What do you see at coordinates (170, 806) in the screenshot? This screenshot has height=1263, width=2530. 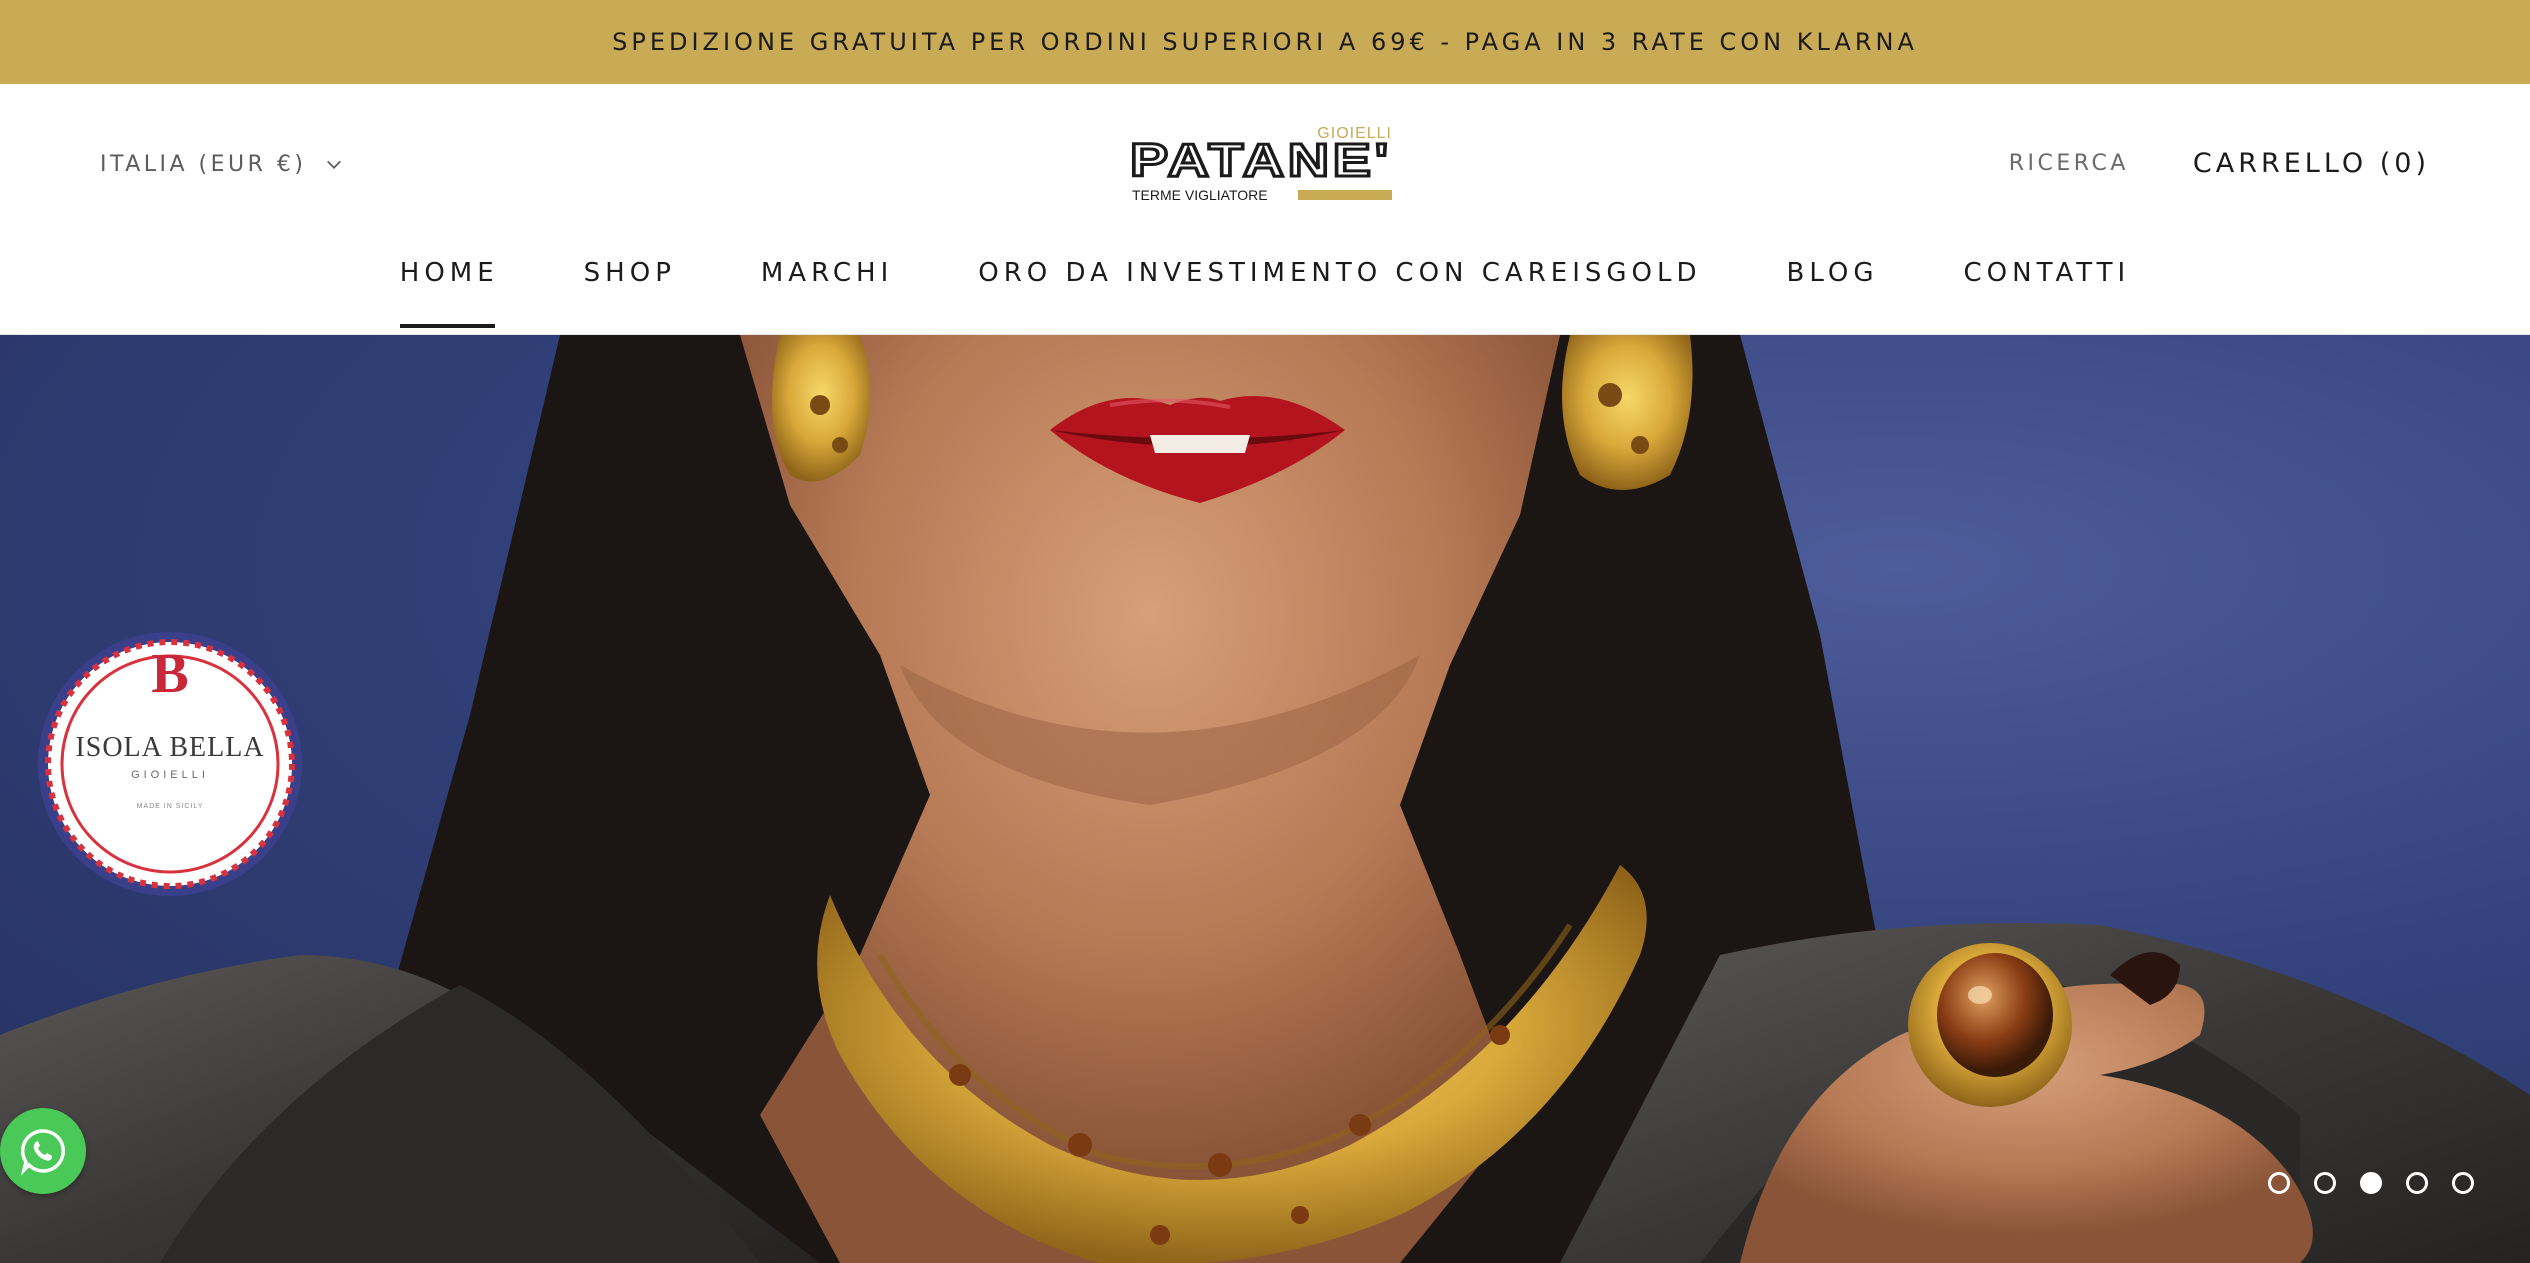 I see `badge-note: MADE IN SICILY` at bounding box center [170, 806].